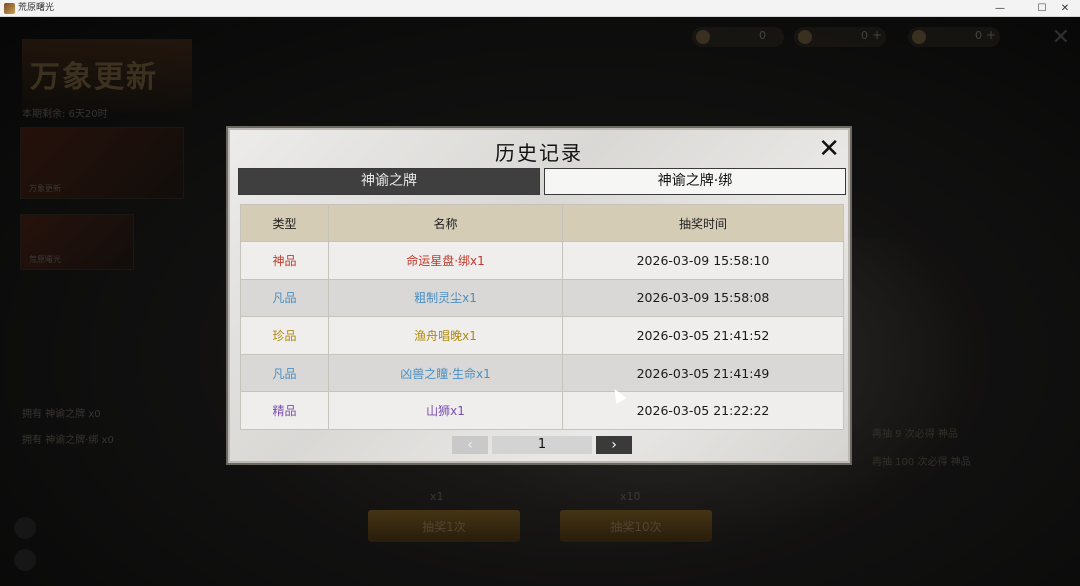 The height and width of the screenshot is (586, 1080). I want to click on close-icon: ✕, so click(829, 149).